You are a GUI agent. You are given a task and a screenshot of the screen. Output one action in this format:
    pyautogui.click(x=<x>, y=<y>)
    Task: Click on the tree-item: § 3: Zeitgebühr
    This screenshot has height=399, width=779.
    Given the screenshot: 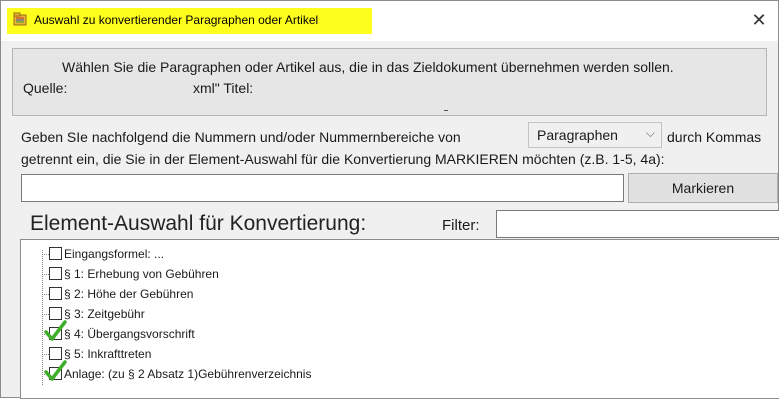 What is the action you would take?
    pyautogui.click(x=371, y=314)
    